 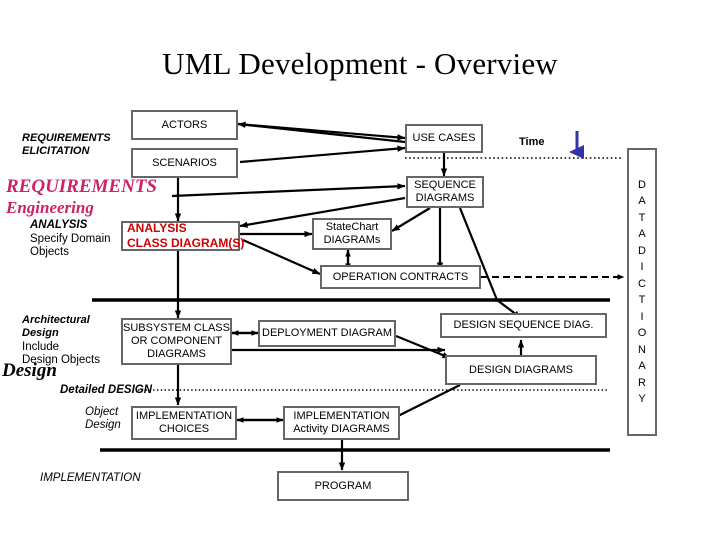 I want to click on box-implementation-choices-label-1: IMPLEMENTATION, so click(x=184, y=416).